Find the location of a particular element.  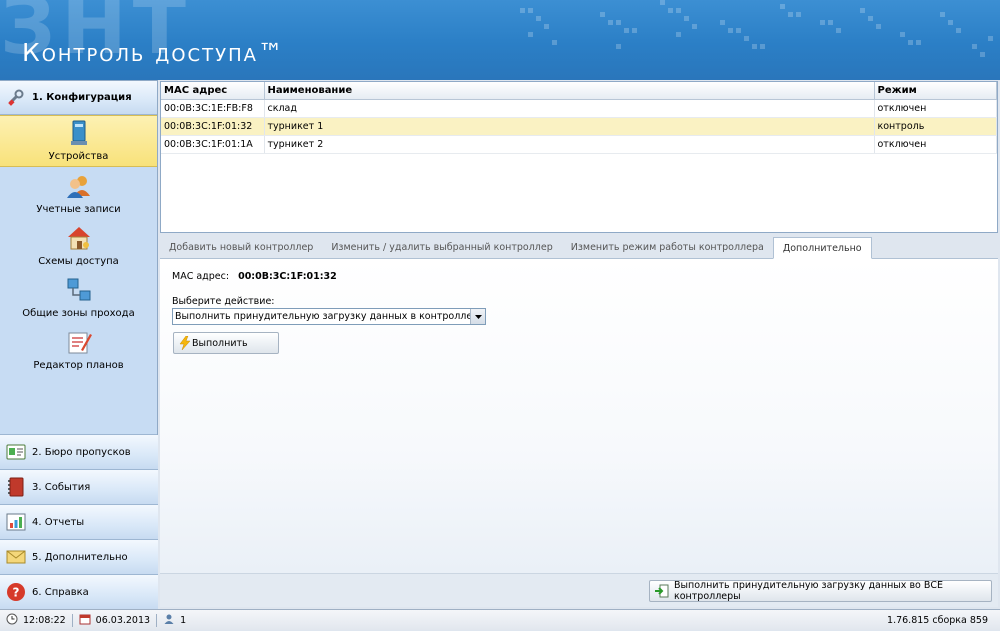

sidebar-section-label: 2. Бюро пропусков is located at coordinates (81, 452).